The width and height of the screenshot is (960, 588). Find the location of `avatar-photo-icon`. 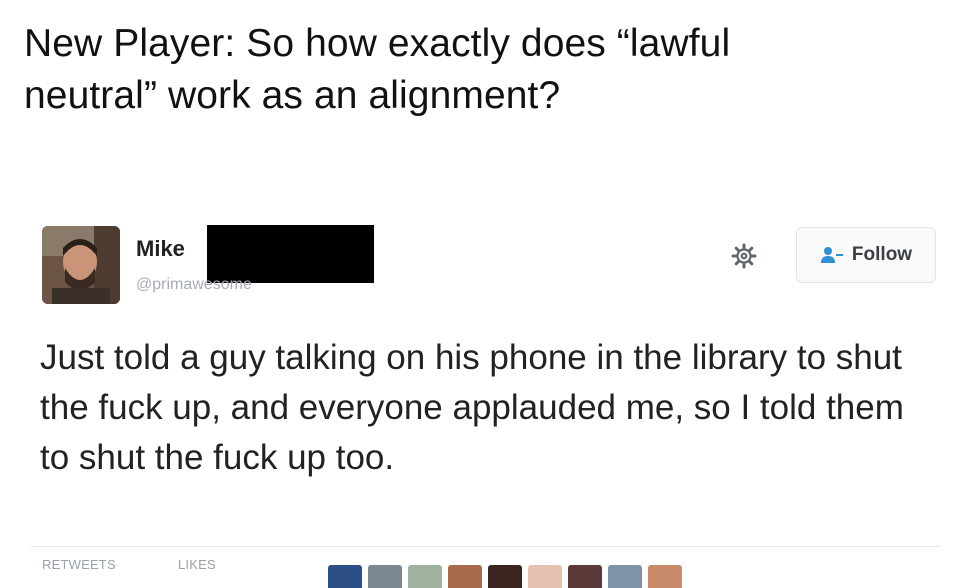

avatar-photo-icon is located at coordinates (81, 265).